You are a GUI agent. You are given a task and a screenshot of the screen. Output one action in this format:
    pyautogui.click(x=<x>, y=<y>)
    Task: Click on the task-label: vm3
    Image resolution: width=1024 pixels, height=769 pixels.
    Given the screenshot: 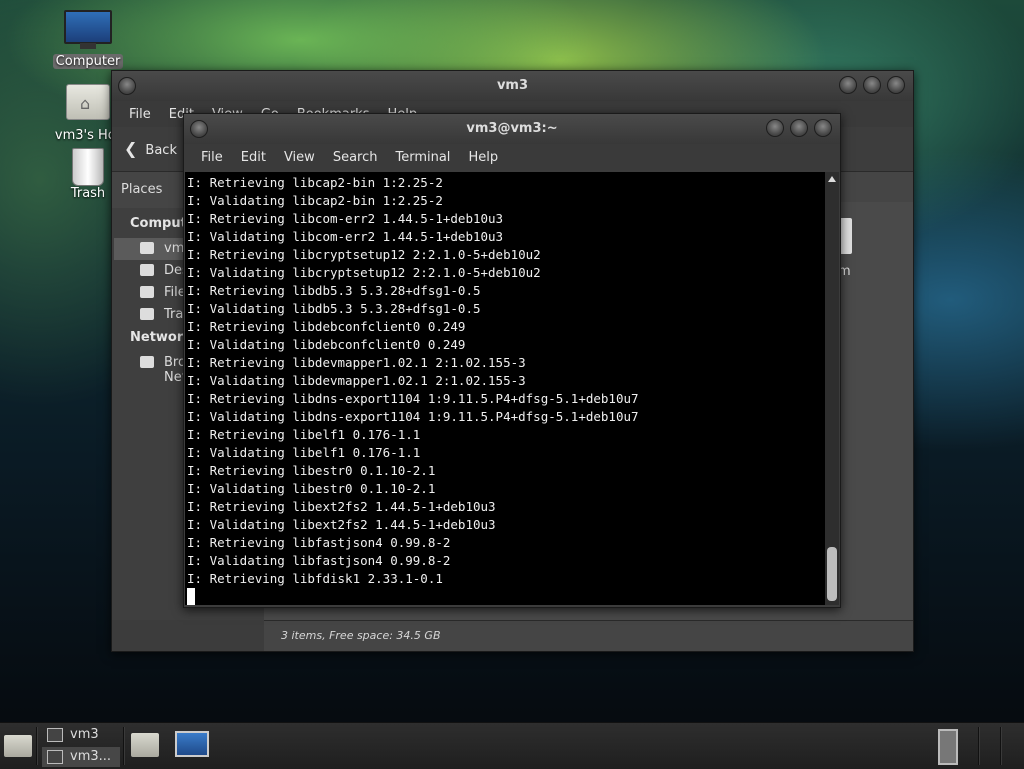 What is the action you would take?
    pyautogui.click(x=84, y=734)
    